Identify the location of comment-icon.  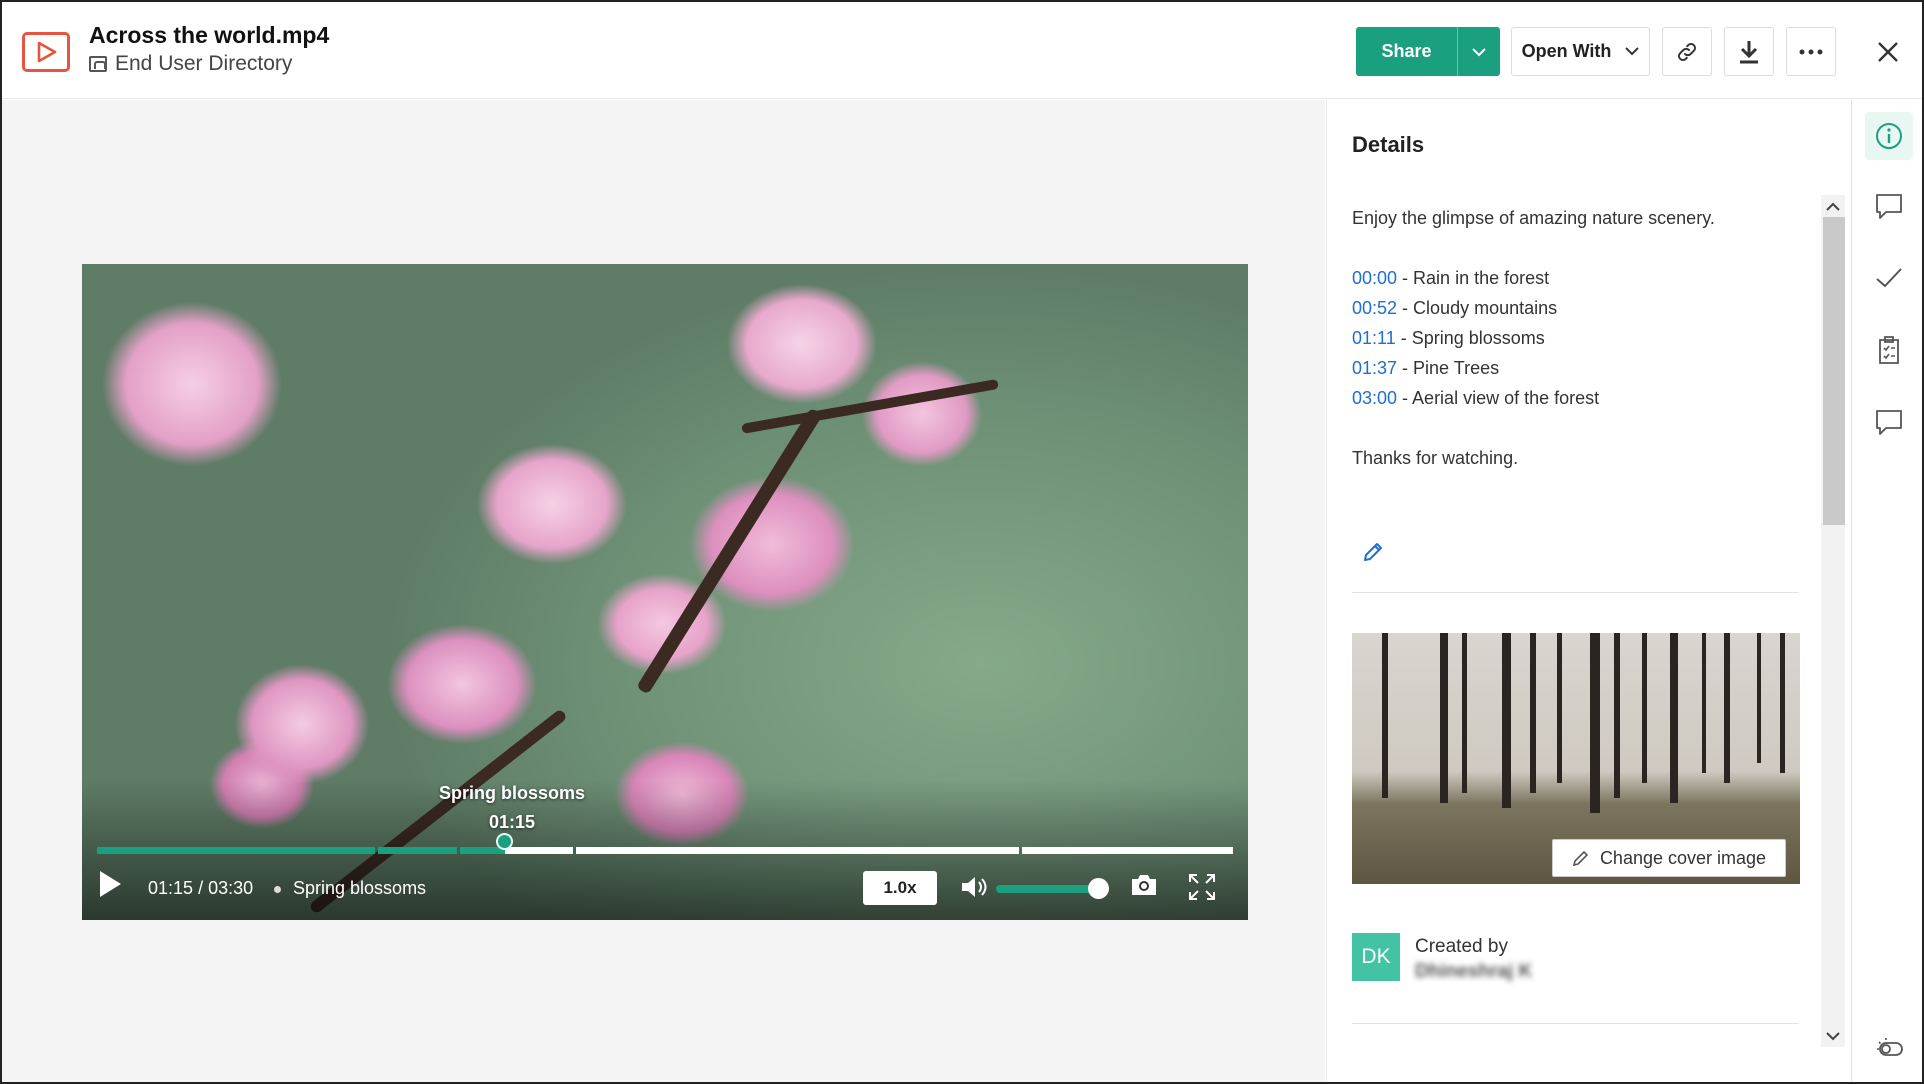
(1889, 206).